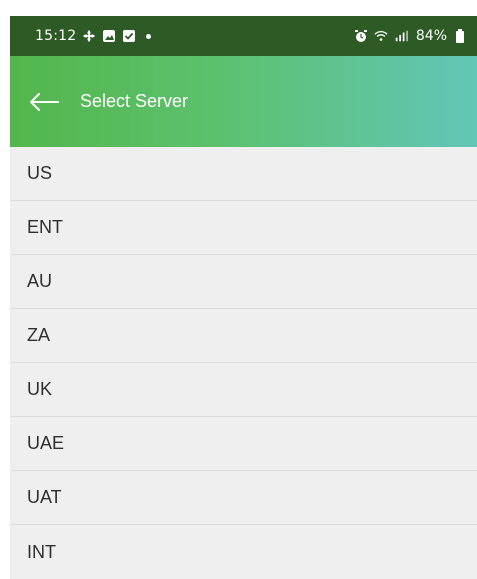 This screenshot has width=477, height=579. I want to click on server-item-uae: UAE, so click(243, 444).